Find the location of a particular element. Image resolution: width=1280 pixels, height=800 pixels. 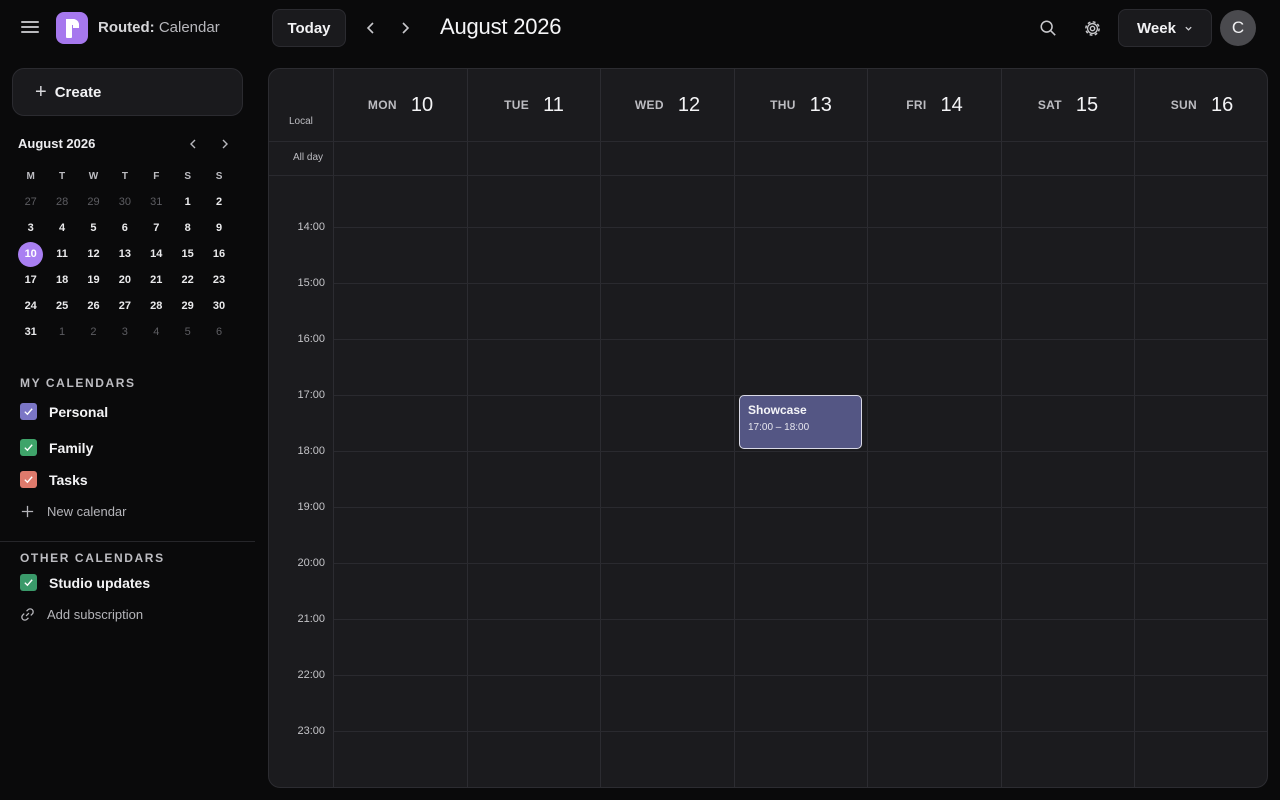

today-button: Today is located at coordinates (309, 28).